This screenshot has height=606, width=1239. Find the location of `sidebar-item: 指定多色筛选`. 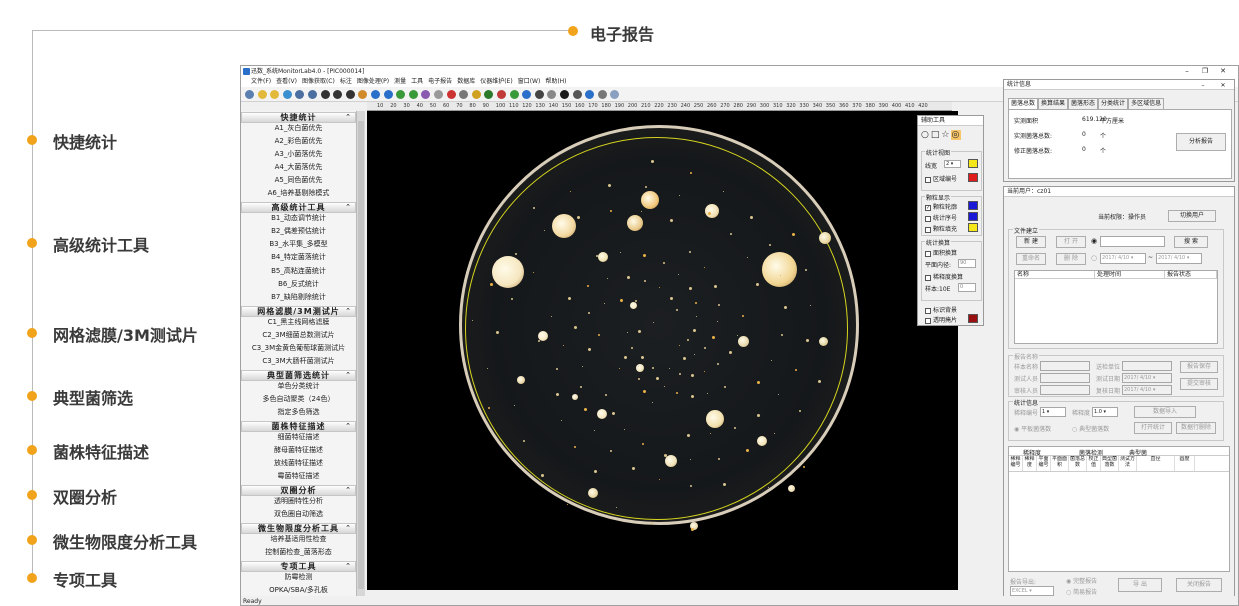

sidebar-item: 指定多色筛选 is located at coordinates (298, 412).